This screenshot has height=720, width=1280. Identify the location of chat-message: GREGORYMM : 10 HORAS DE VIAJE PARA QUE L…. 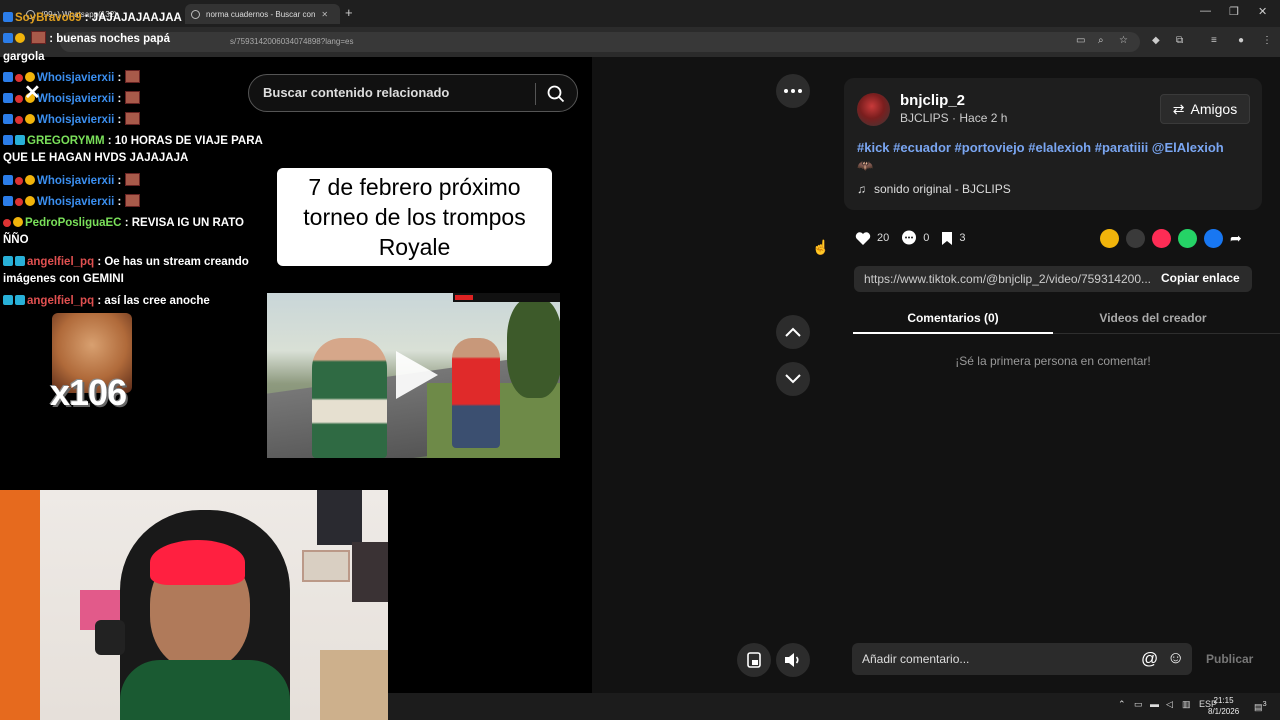
(133, 149).